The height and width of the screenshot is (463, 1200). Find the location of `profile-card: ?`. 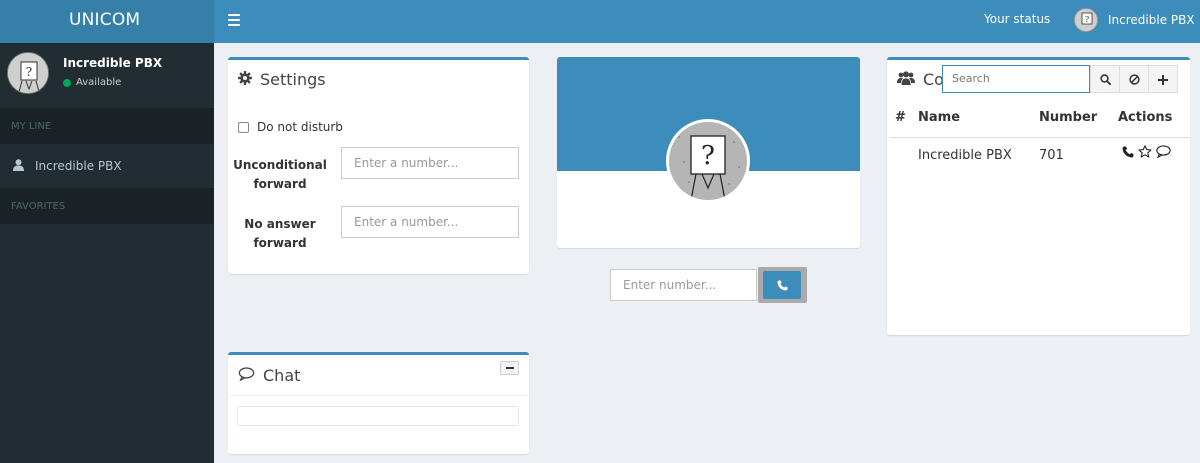

profile-card: ? is located at coordinates (708, 152).